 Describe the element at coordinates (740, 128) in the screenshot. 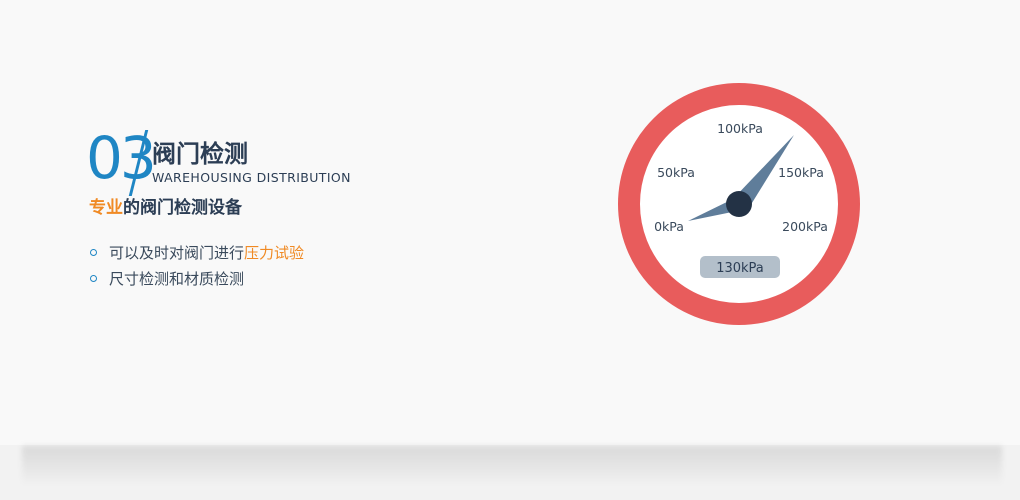

I see `gauge-label-100: 100kPa` at that location.